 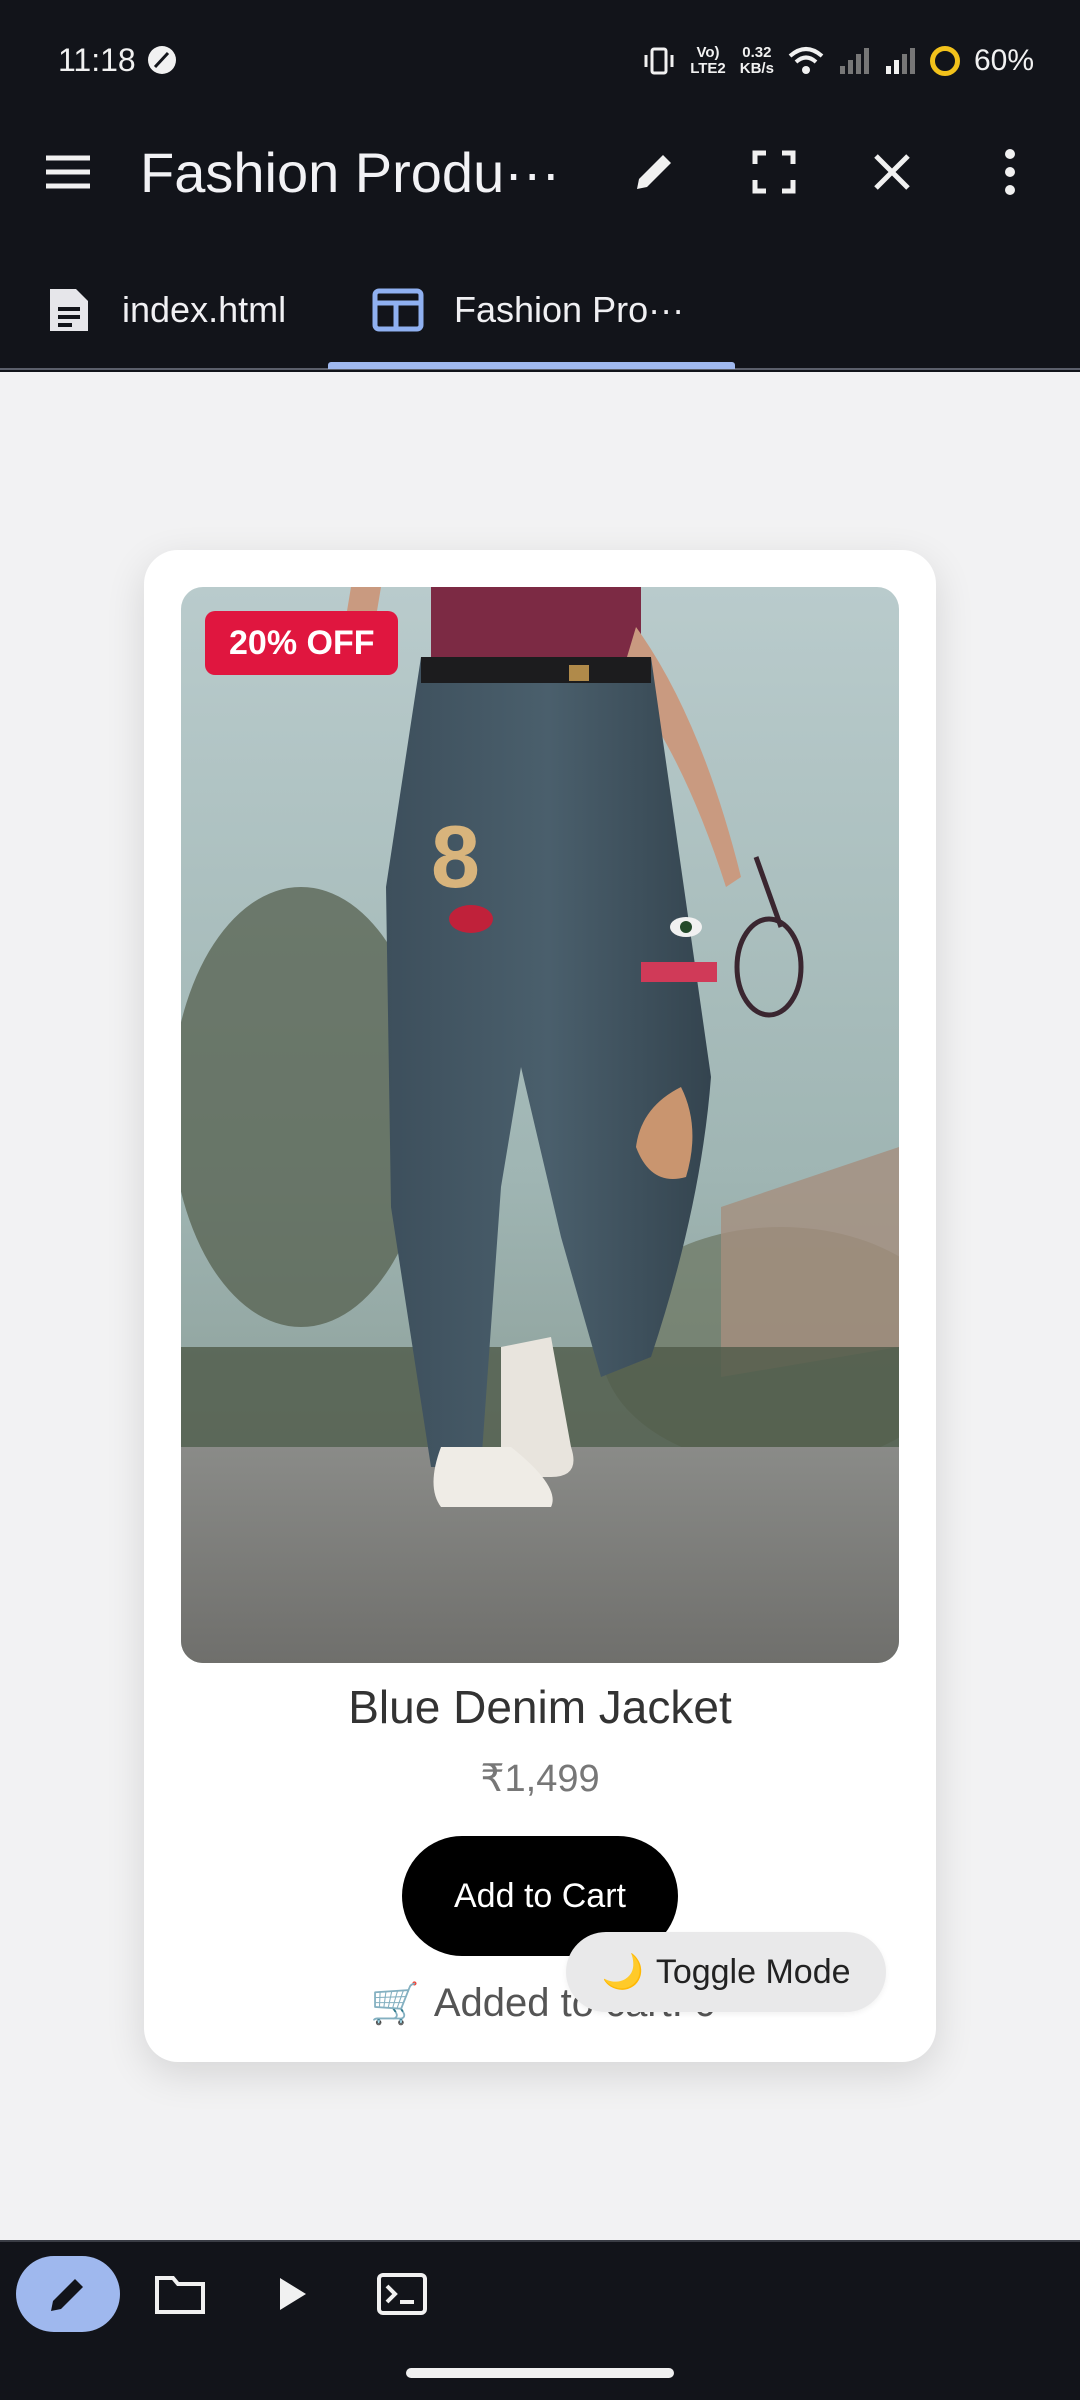 What do you see at coordinates (69, 310) in the screenshot?
I see `document-icon` at bounding box center [69, 310].